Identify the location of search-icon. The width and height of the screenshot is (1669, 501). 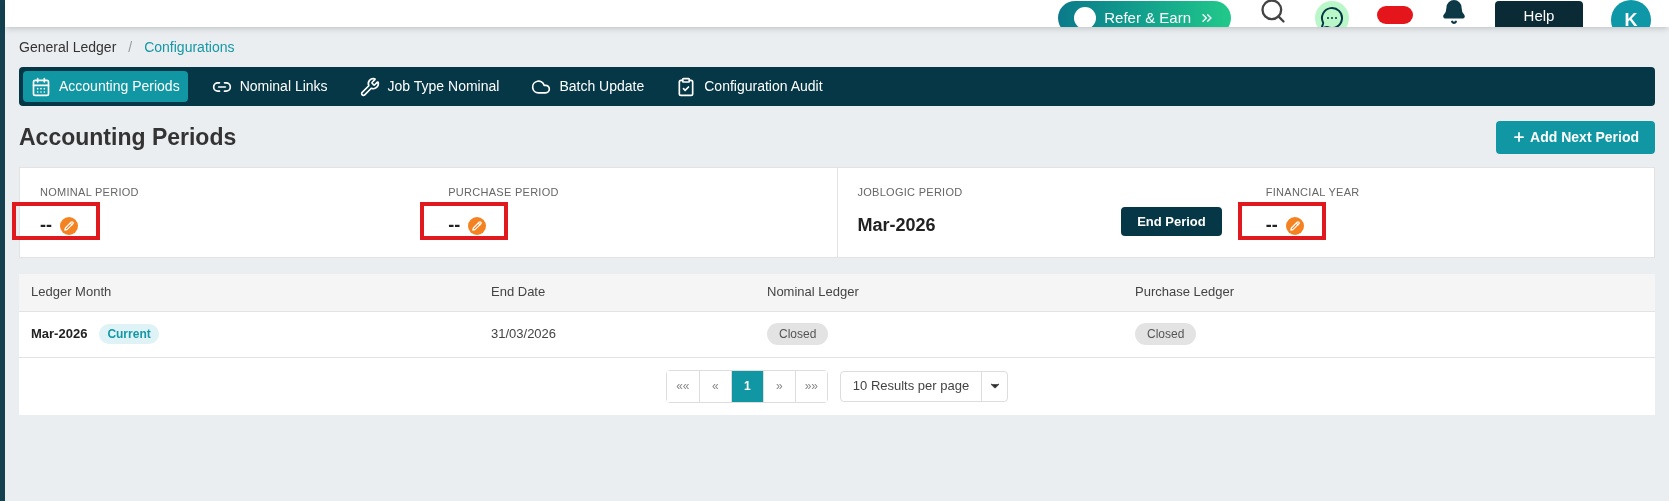
(1273, 12).